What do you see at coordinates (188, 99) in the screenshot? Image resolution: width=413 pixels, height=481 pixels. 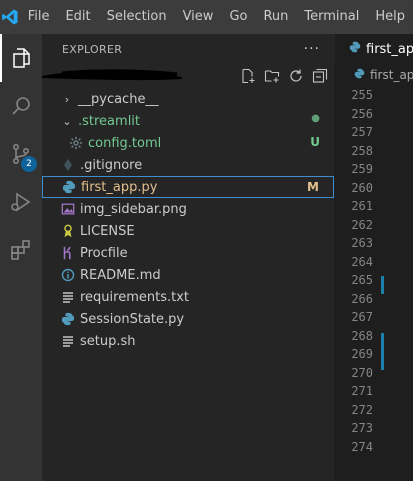 I see `file-tree-item: › __pycache__` at bounding box center [188, 99].